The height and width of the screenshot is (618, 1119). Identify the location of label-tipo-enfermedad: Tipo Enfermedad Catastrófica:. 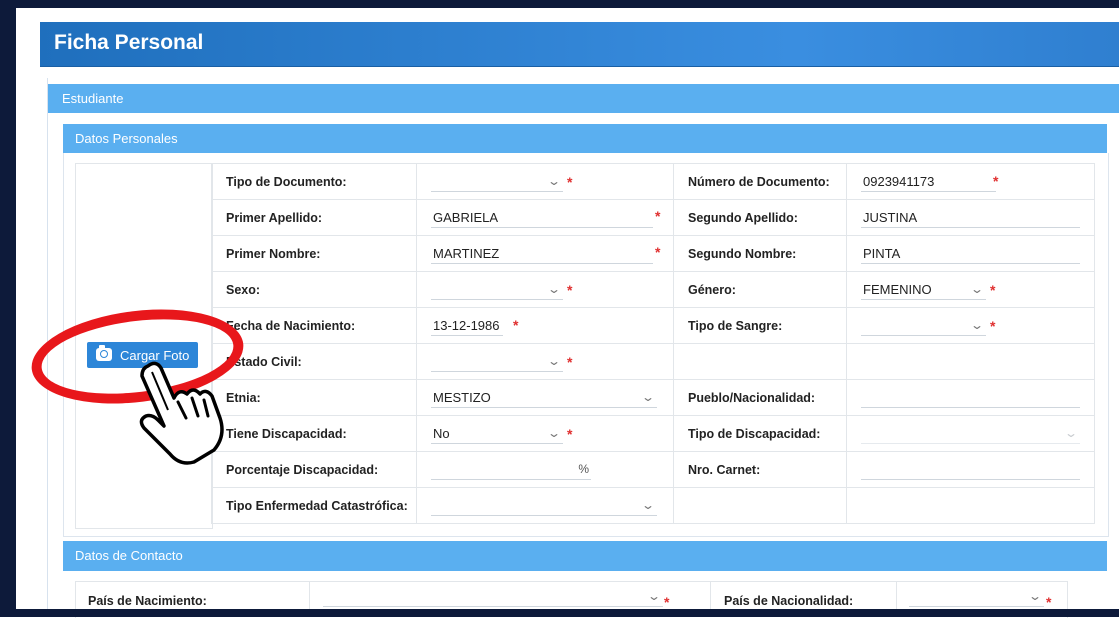
(314, 505).